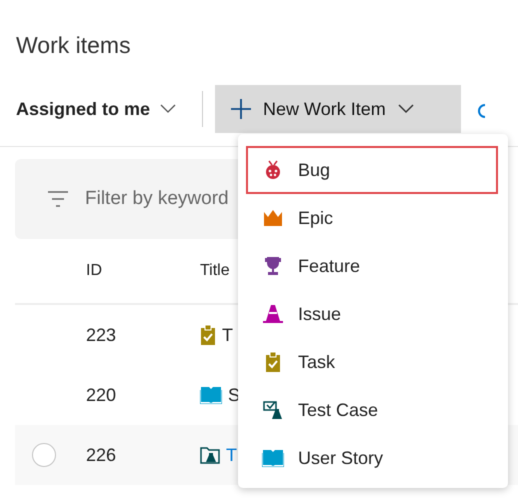  What do you see at coordinates (102, 395) in the screenshot?
I see `table-cell-text: 220` at bounding box center [102, 395].